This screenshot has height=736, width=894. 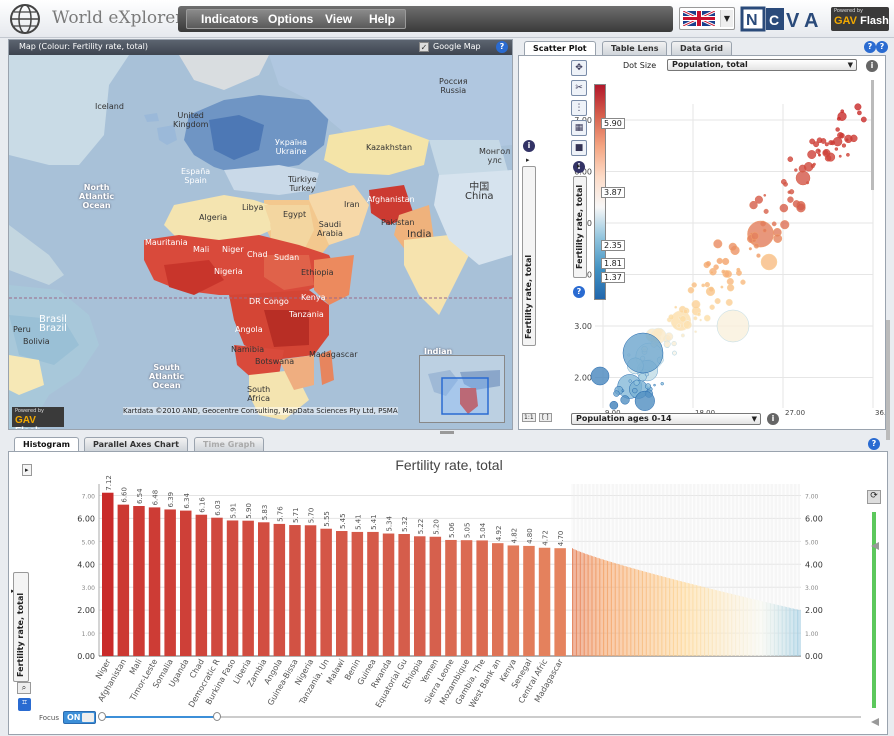 I want to click on tab-time-graph: Time Graph, so click(x=229, y=444).